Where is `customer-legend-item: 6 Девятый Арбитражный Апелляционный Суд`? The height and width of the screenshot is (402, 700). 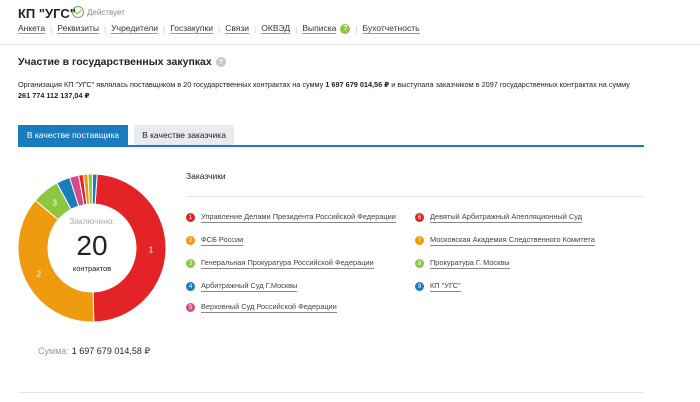 customer-legend-item: 6 Девятый Арбитражный Апелляционный Суд is located at coordinates (499, 217).